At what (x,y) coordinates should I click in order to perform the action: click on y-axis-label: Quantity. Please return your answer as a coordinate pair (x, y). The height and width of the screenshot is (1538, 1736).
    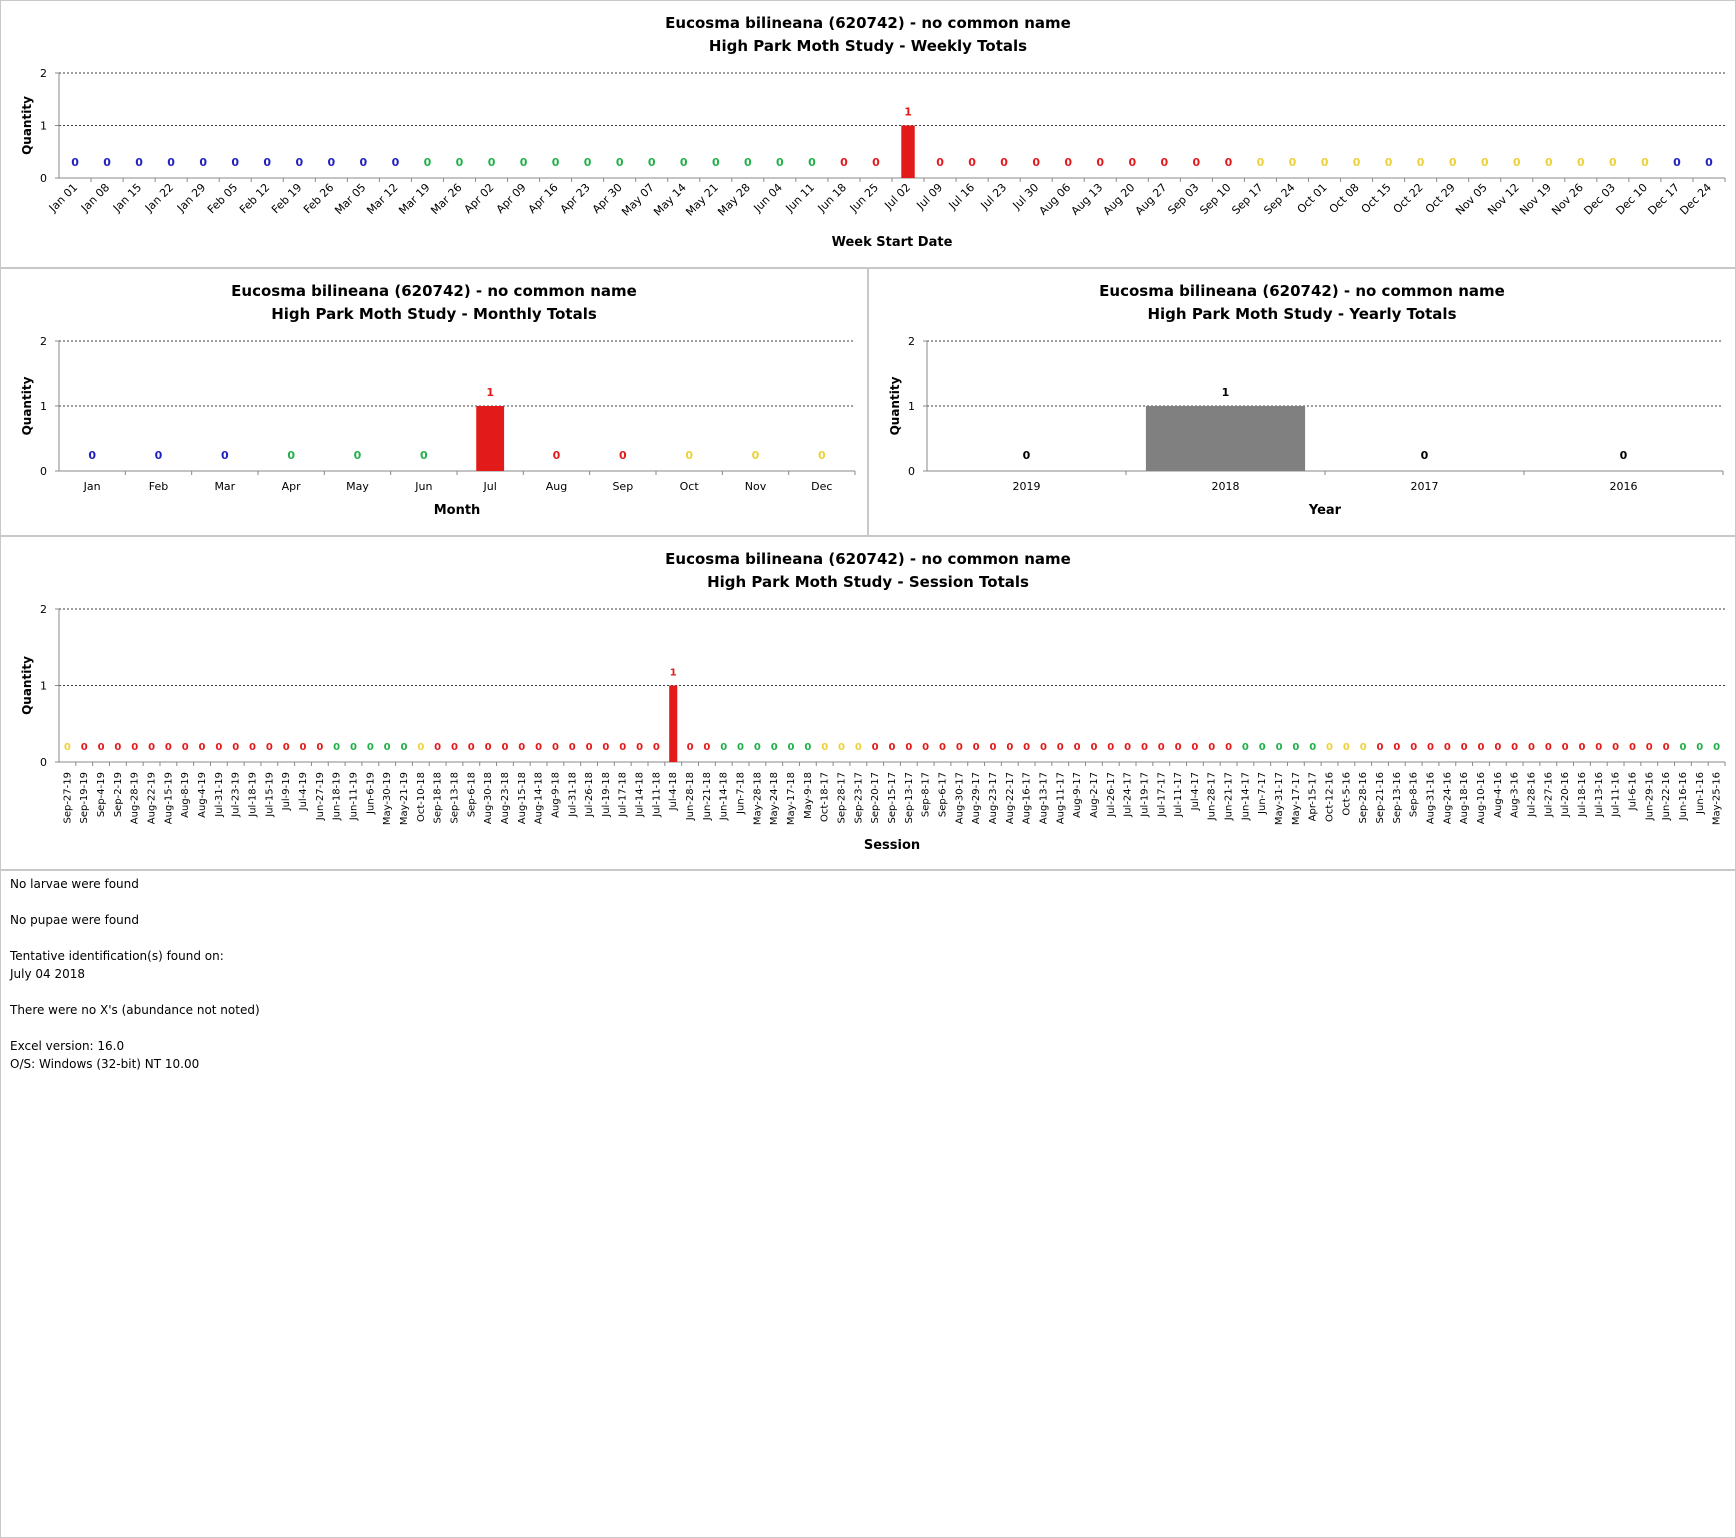
    Looking at the image, I should click on (27, 405).